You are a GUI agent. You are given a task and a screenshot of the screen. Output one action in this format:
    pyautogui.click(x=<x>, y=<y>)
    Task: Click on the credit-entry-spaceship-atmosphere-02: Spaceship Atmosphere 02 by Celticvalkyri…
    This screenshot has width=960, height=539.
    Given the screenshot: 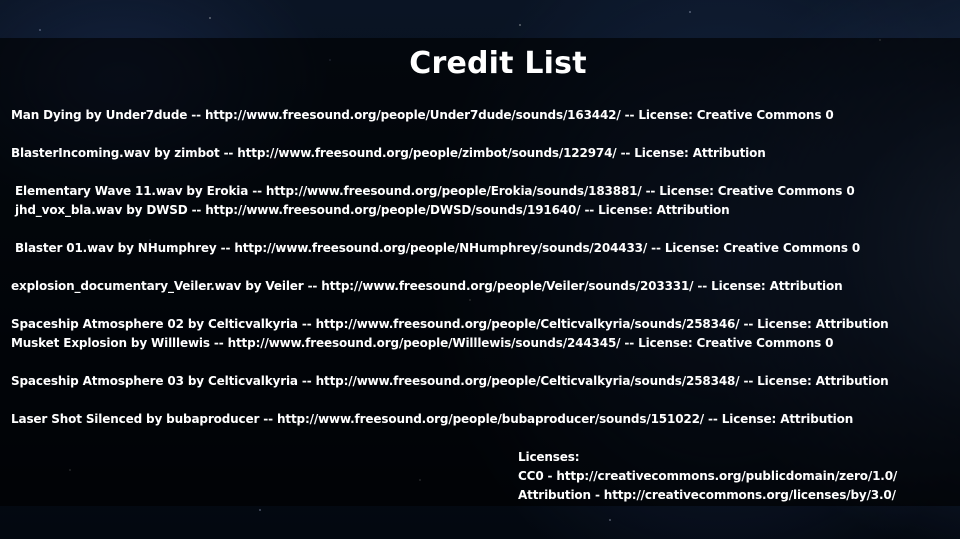 What is the action you would take?
    pyautogui.click(x=450, y=324)
    